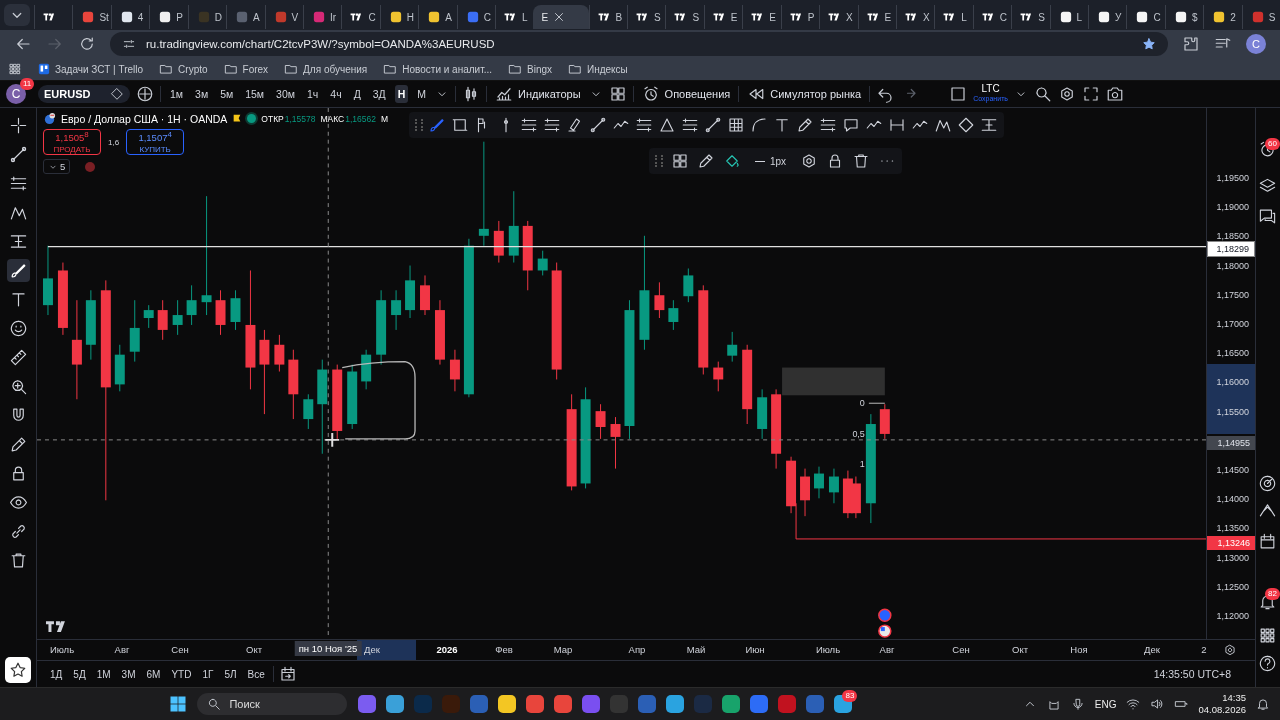 The image size is (1280, 720). I want to click on bookmark: Crypto, so click(183, 69).